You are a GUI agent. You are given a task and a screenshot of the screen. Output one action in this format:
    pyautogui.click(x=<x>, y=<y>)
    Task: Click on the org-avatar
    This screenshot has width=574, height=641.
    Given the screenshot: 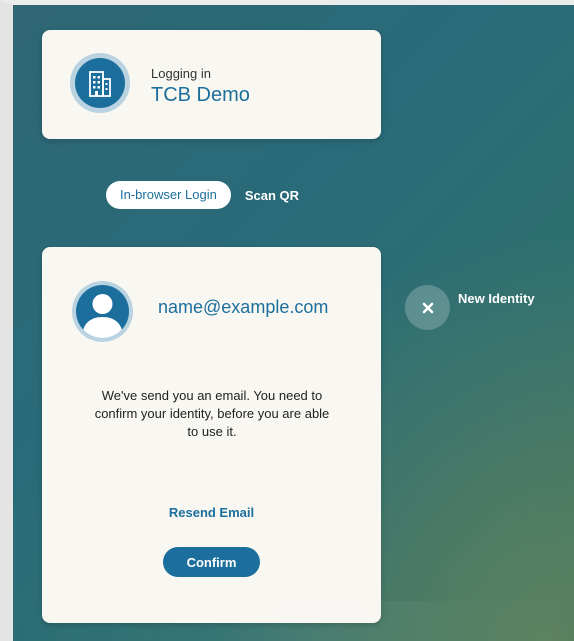 What is the action you would take?
    pyautogui.click(x=100, y=83)
    